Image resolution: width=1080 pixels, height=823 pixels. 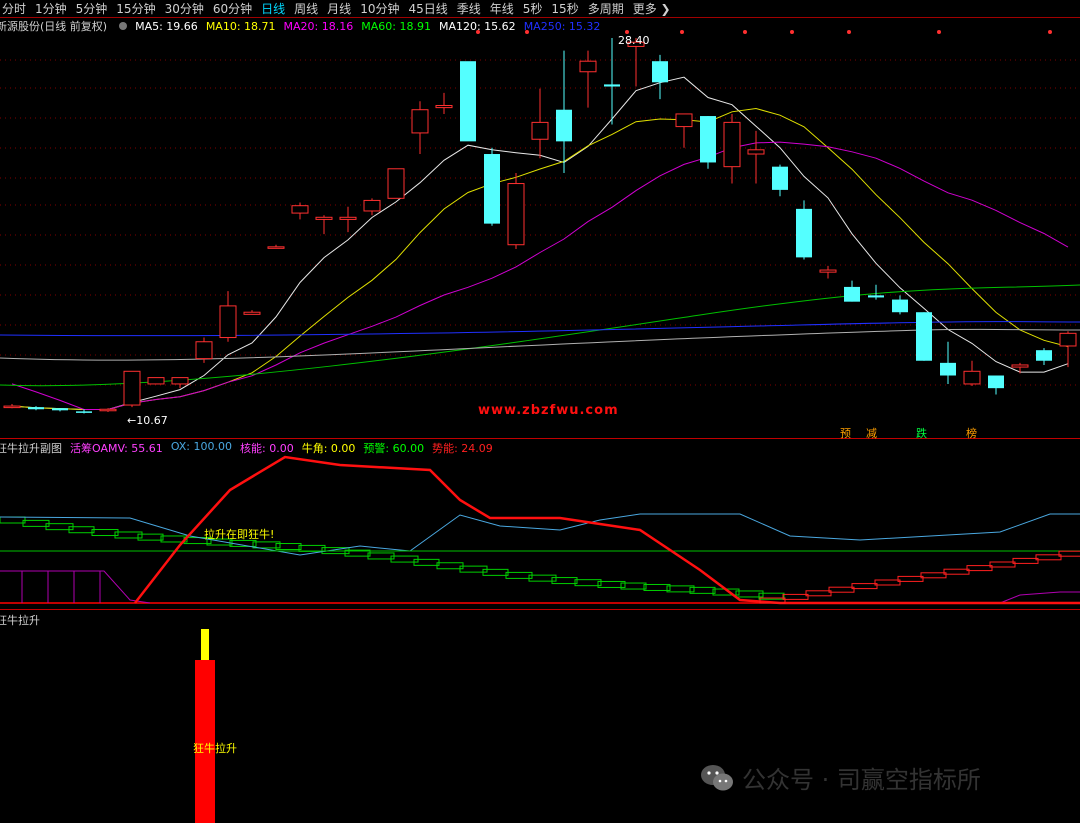 I want to click on signal-bang: 榜, so click(x=971, y=433).